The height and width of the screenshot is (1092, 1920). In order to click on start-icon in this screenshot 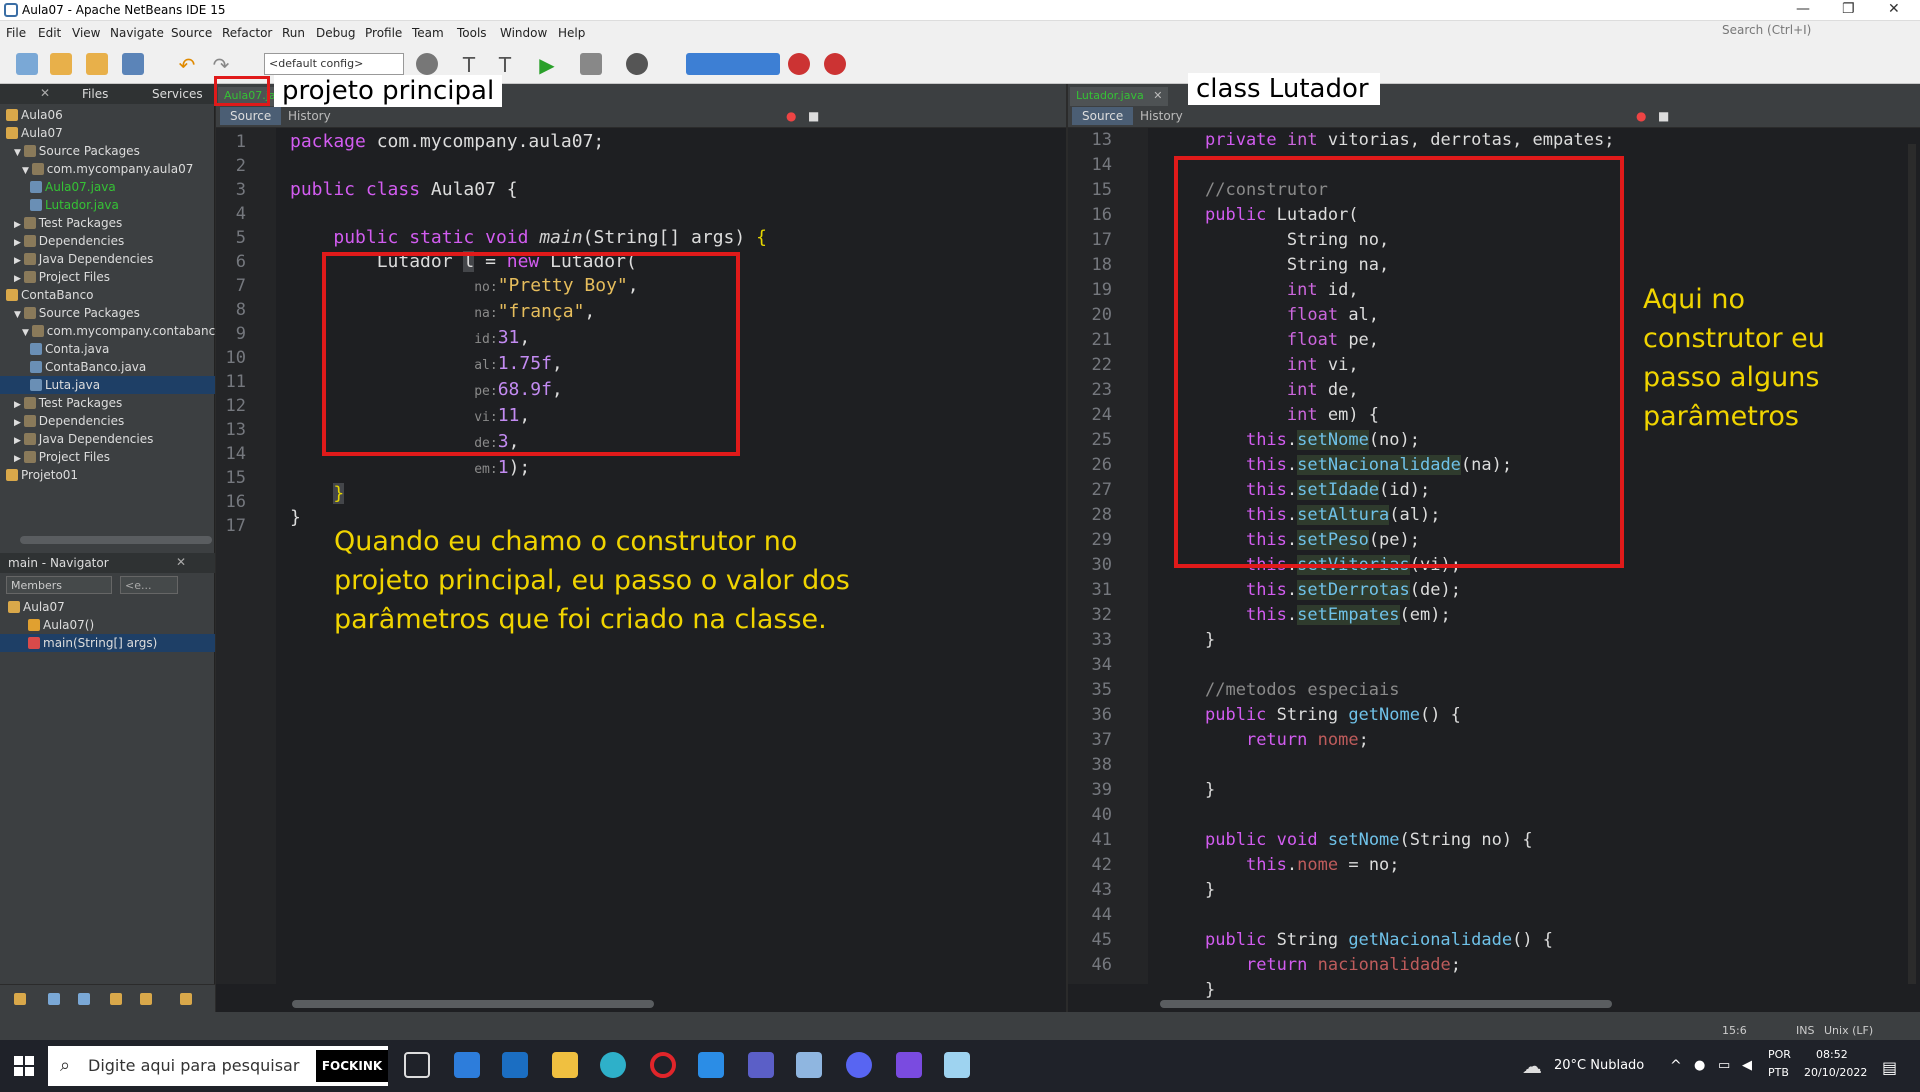, I will do `click(24, 1066)`.